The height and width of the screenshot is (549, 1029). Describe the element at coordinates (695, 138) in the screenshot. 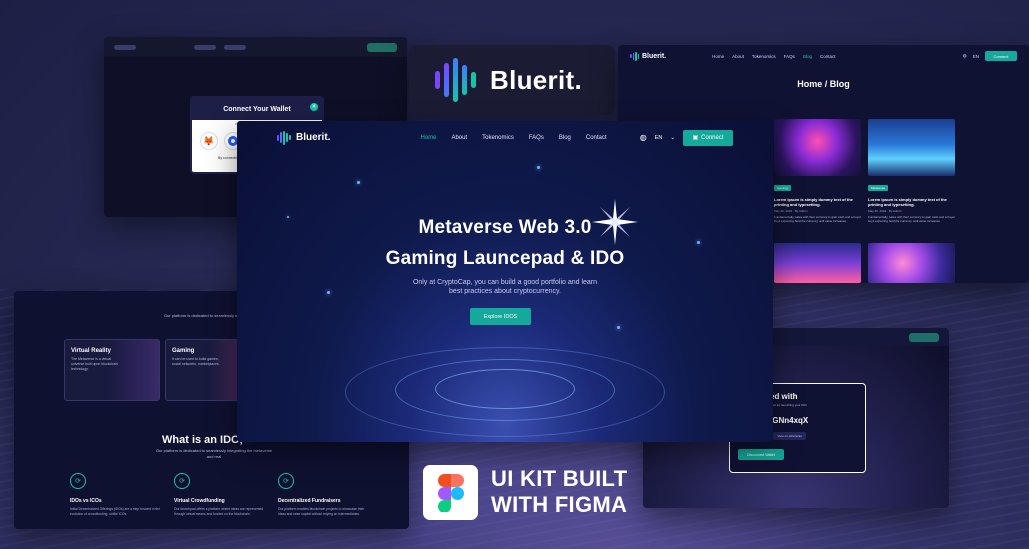

I see `wallet-icon: ▣` at that location.